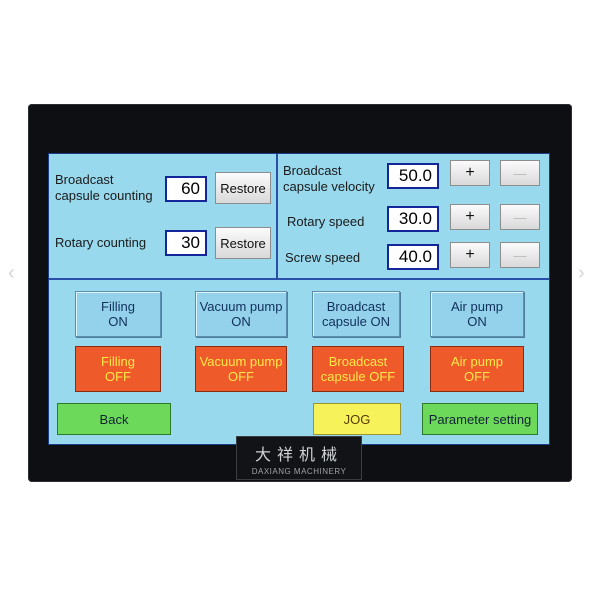  What do you see at coordinates (480, 419) in the screenshot?
I see `parameter-setting-button: Parameter setting` at bounding box center [480, 419].